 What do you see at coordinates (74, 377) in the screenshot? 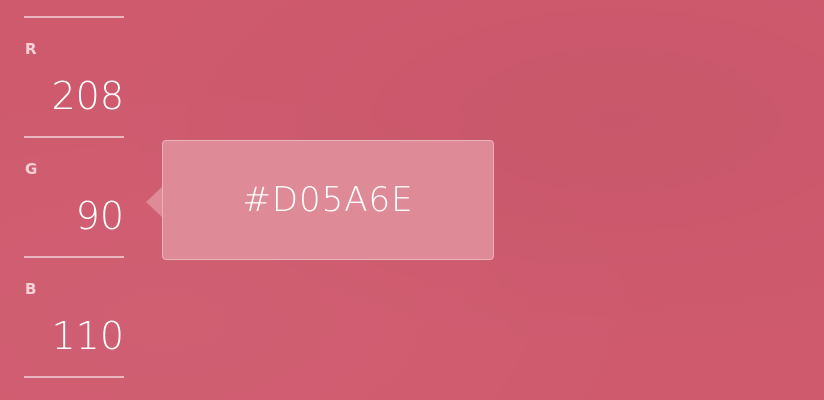
I see `divider-bottom` at bounding box center [74, 377].